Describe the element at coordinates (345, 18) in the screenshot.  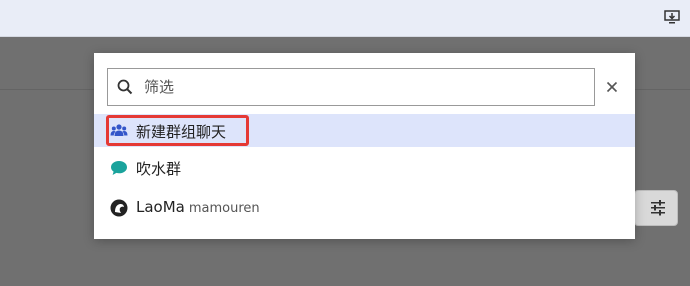
I see `browser-top-bar` at that location.